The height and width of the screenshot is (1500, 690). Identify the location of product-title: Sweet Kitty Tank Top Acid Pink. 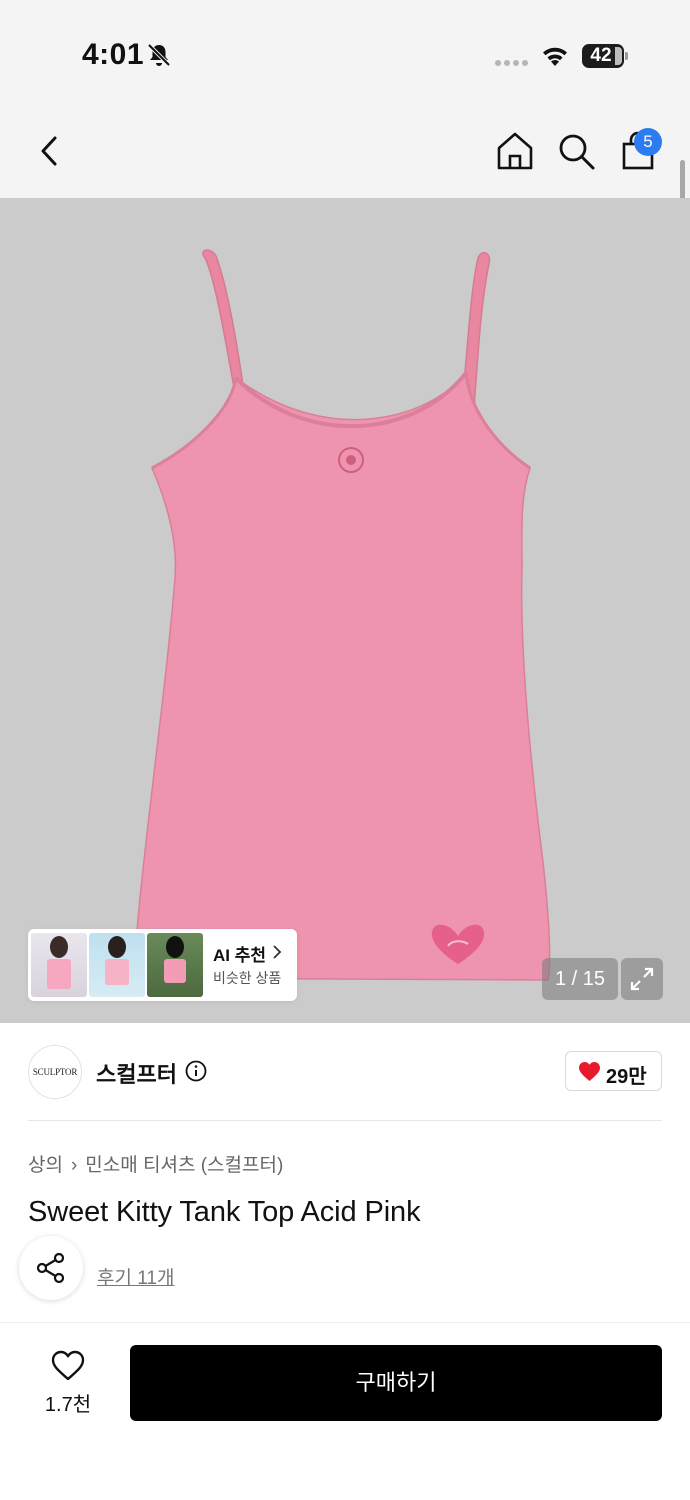
(224, 1212).